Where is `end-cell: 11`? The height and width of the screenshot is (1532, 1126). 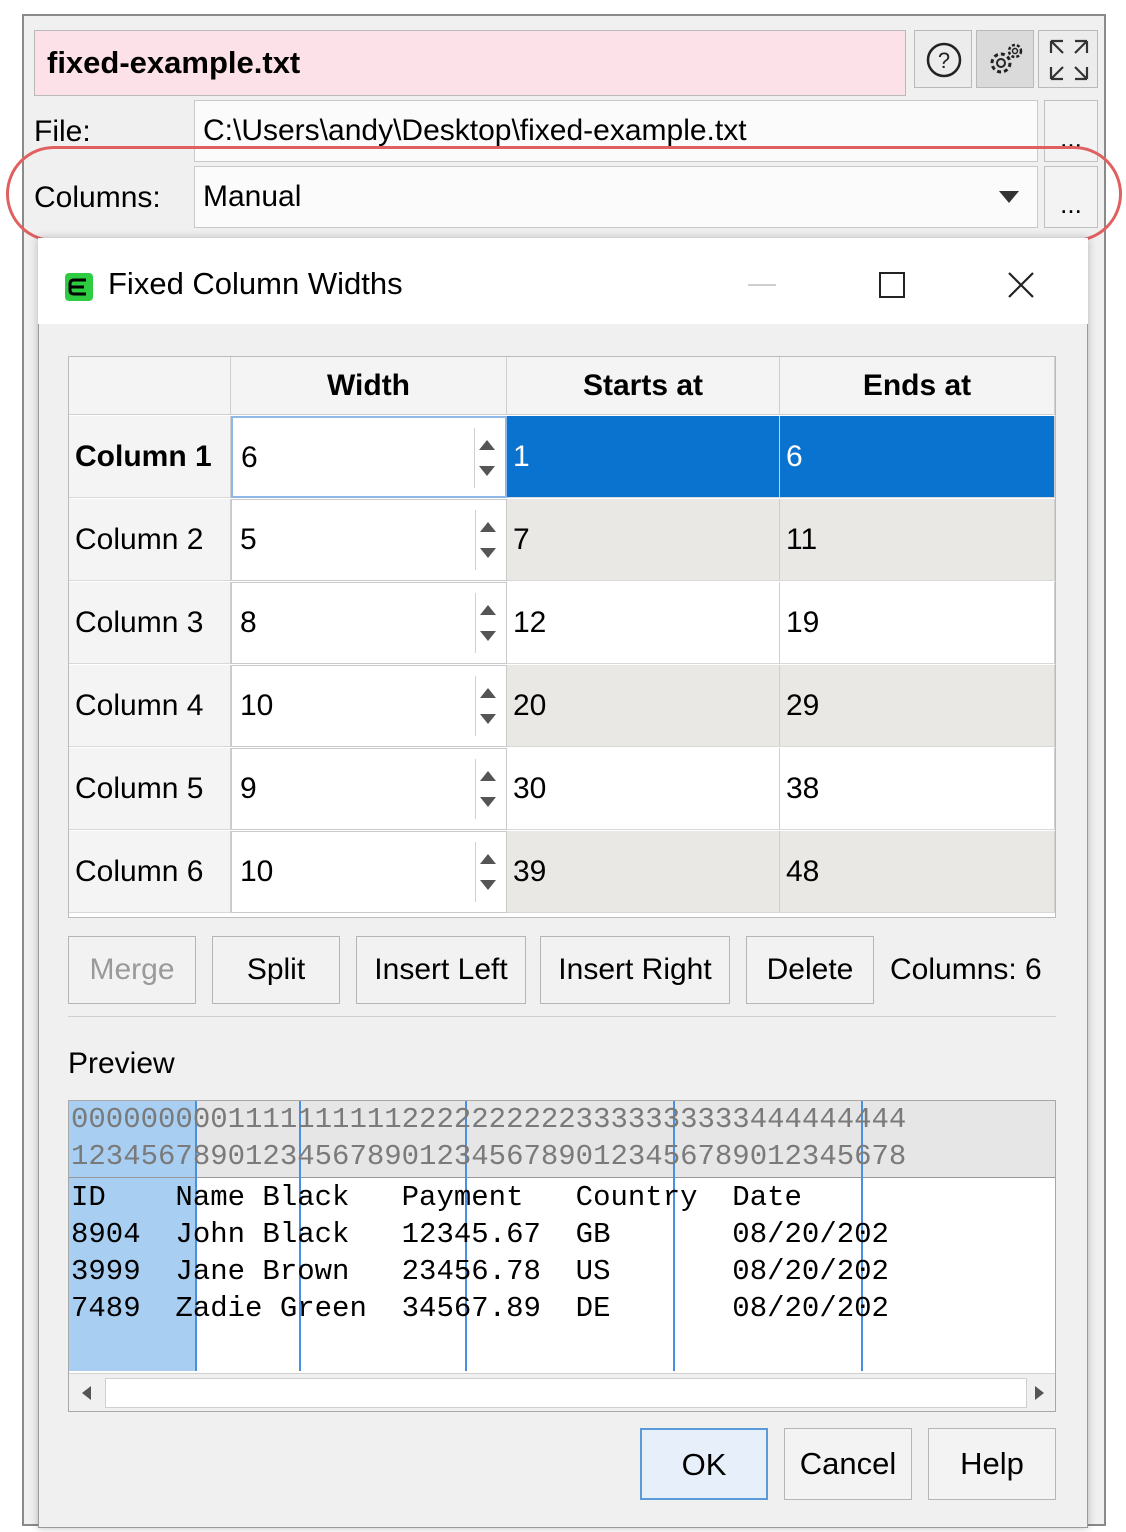 end-cell: 11 is located at coordinates (917, 540).